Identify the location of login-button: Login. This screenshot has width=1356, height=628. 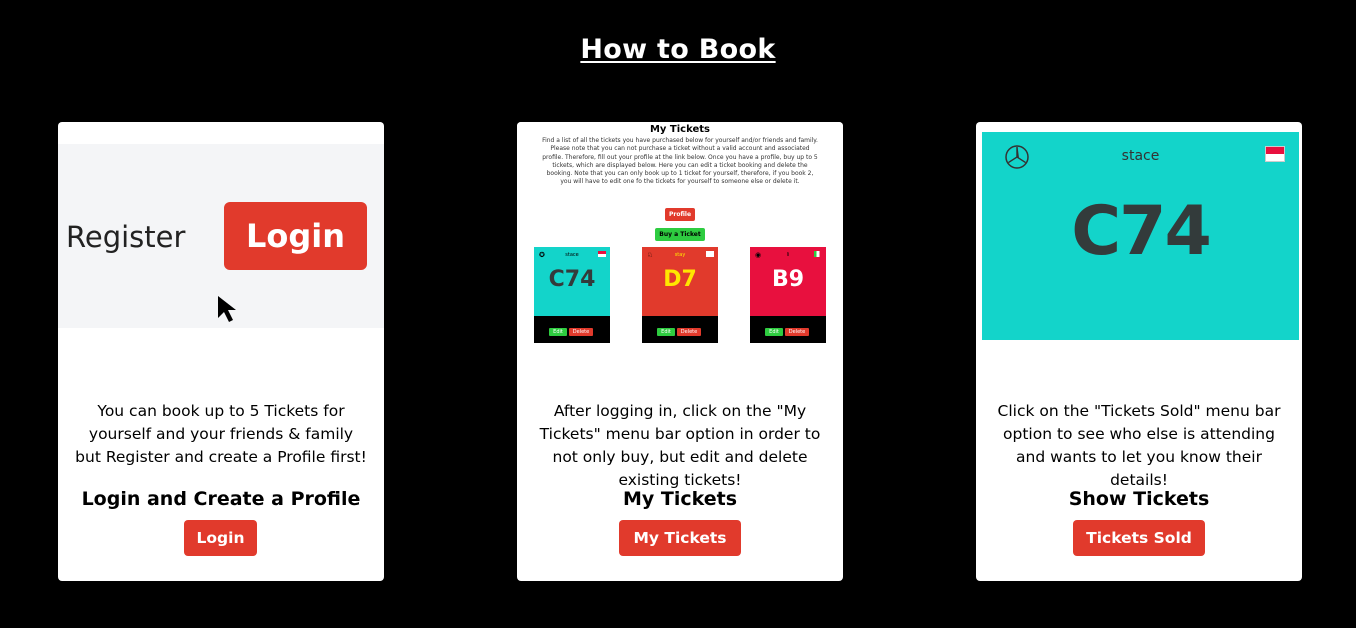
(220, 538).